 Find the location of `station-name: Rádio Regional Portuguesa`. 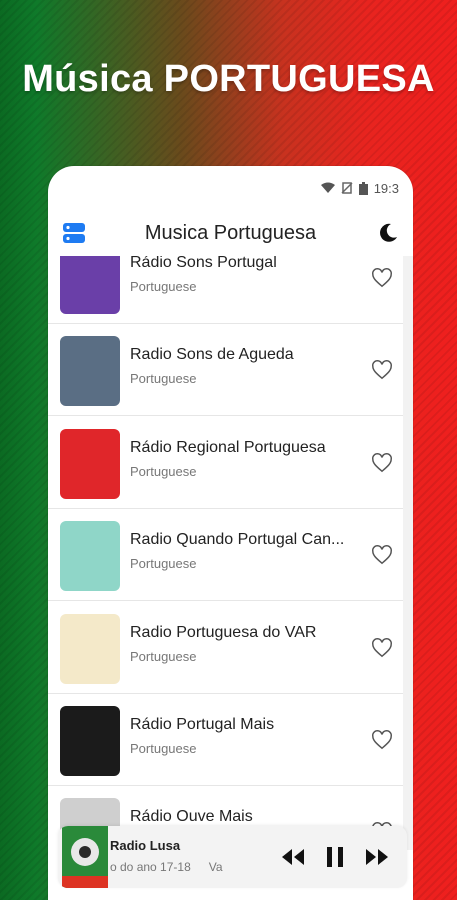

station-name: Rádio Regional Portuguesa is located at coordinates (228, 447).